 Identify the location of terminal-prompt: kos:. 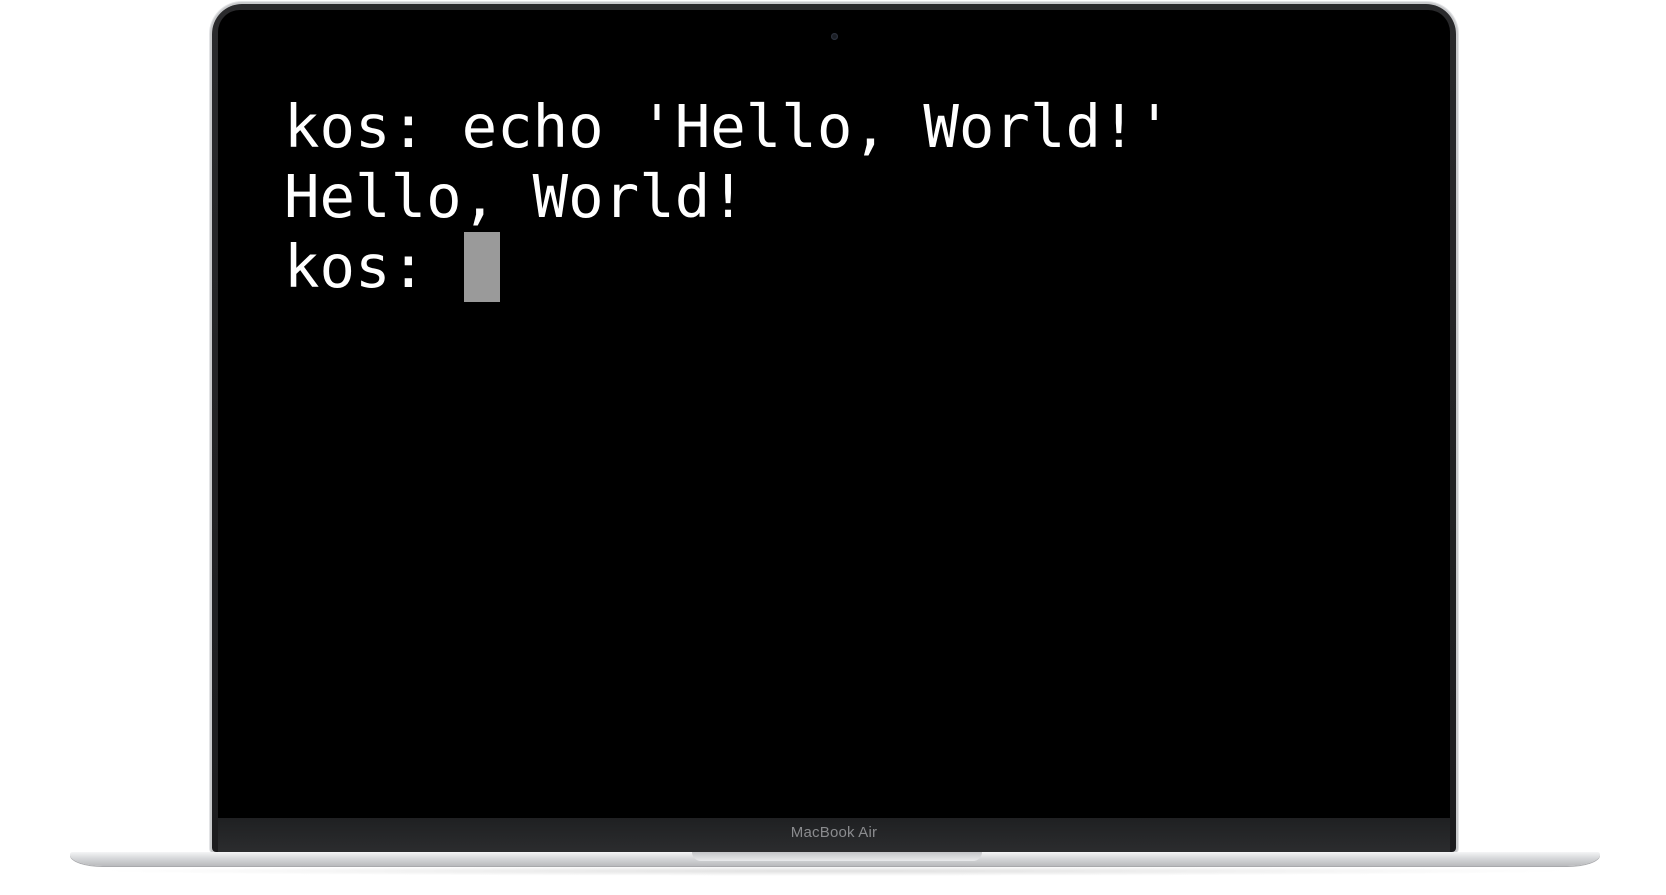
(373, 266).